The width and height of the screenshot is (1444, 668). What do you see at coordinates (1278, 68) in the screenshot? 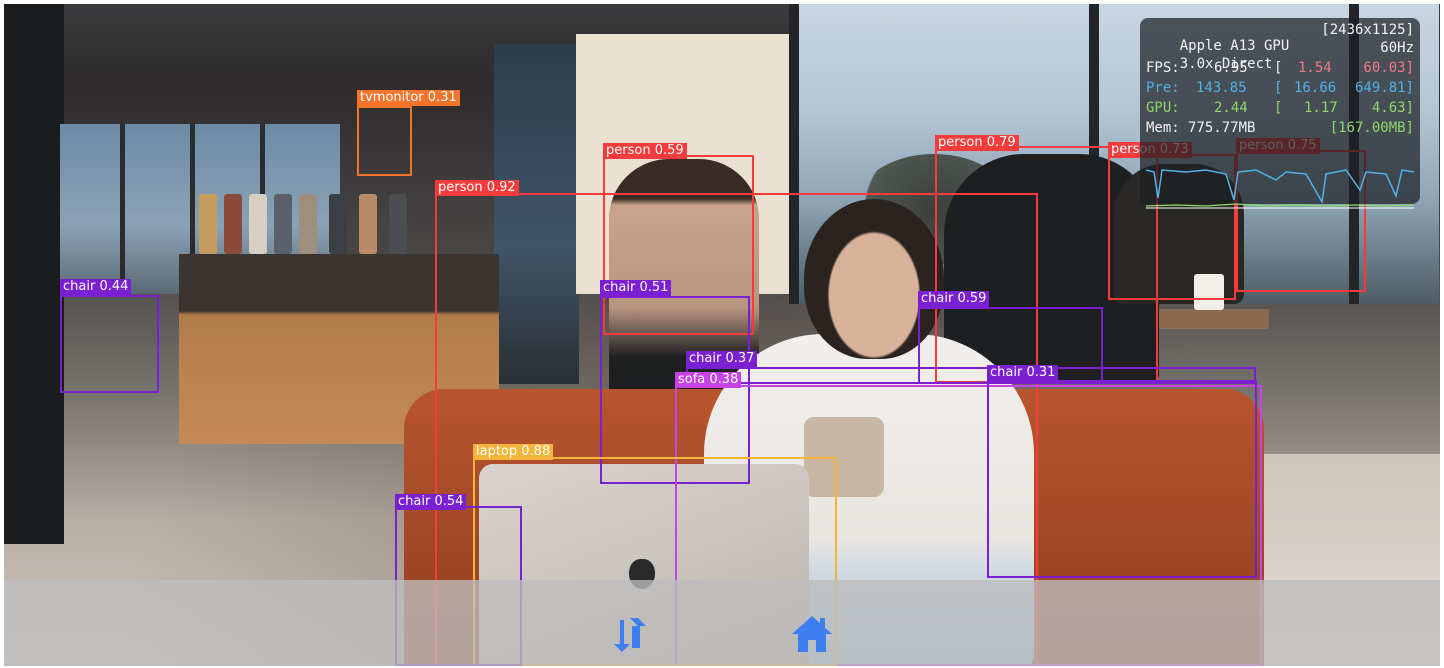
I see `fps-sep: [` at bounding box center [1278, 68].